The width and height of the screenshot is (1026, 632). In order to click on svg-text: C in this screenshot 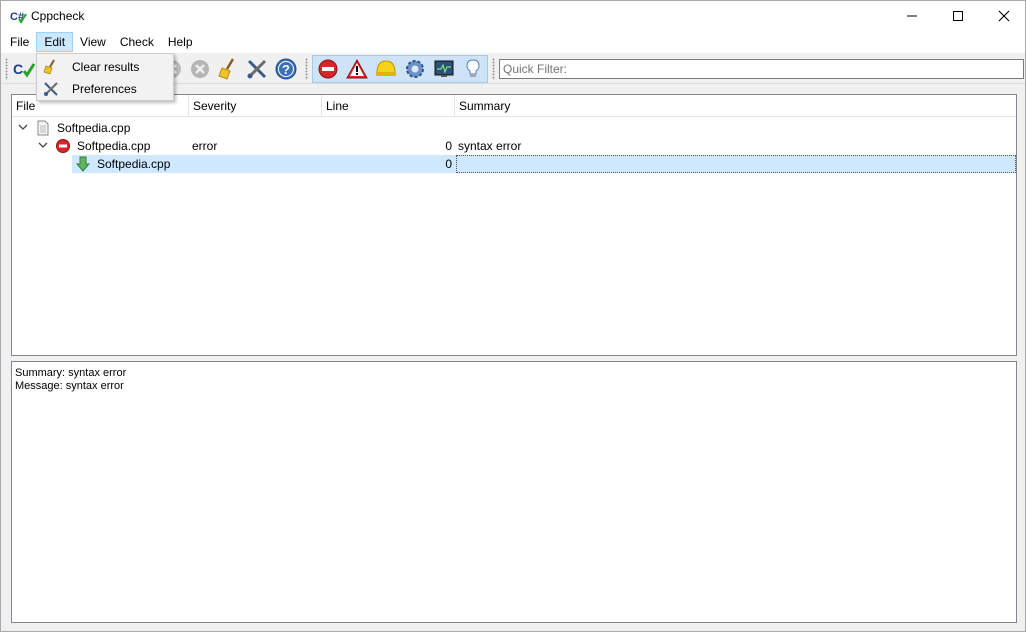, I will do `click(18, 69)`.